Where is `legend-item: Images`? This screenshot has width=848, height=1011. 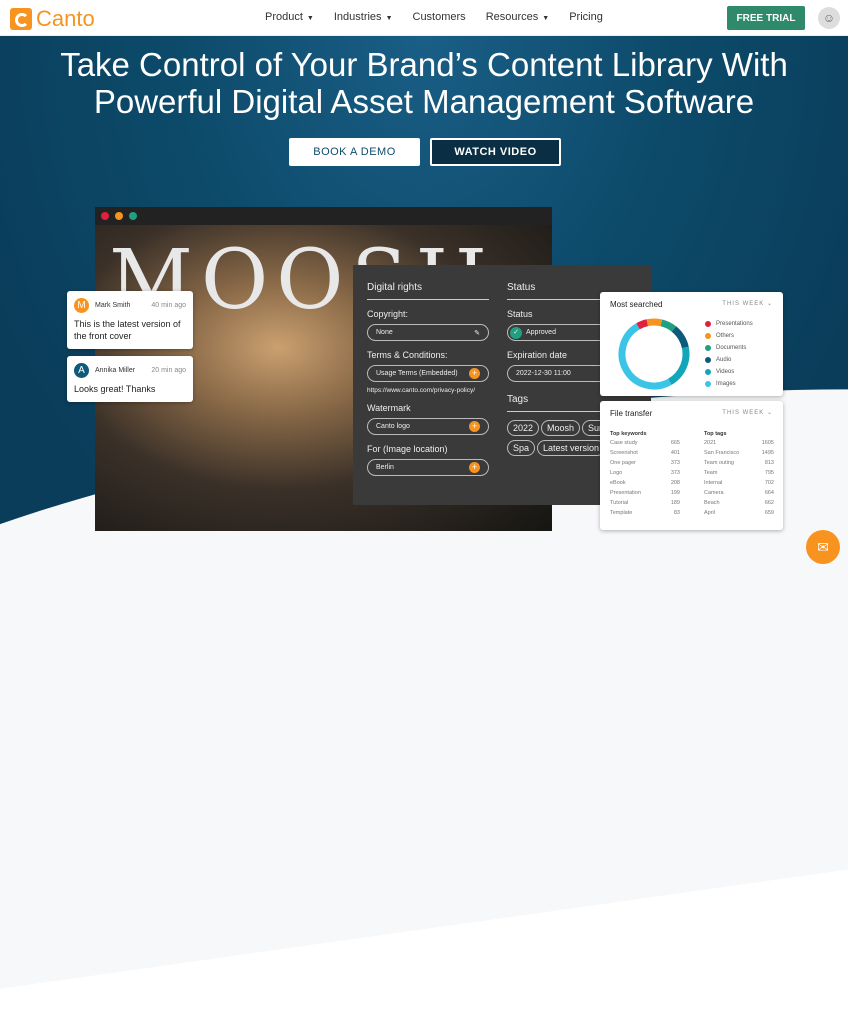 legend-item: Images is located at coordinates (729, 384).